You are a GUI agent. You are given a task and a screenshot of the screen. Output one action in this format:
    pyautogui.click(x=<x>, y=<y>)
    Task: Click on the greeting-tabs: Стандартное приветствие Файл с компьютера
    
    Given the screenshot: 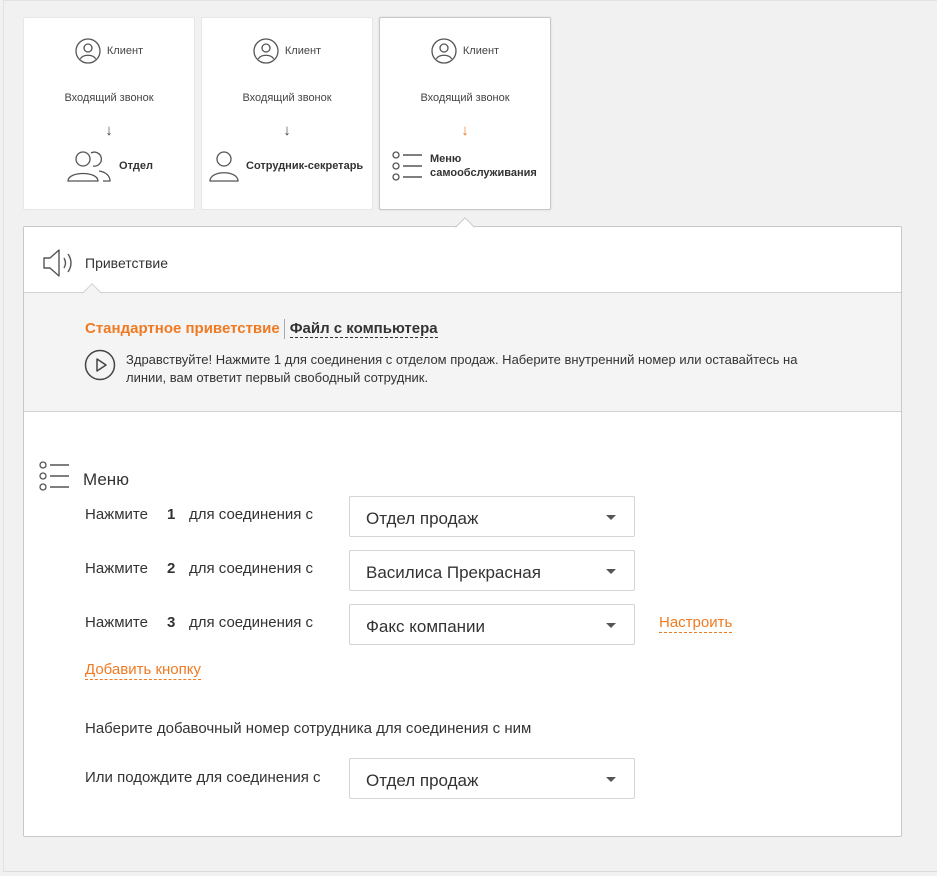 What is the action you would take?
    pyautogui.click(x=261, y=329)
    